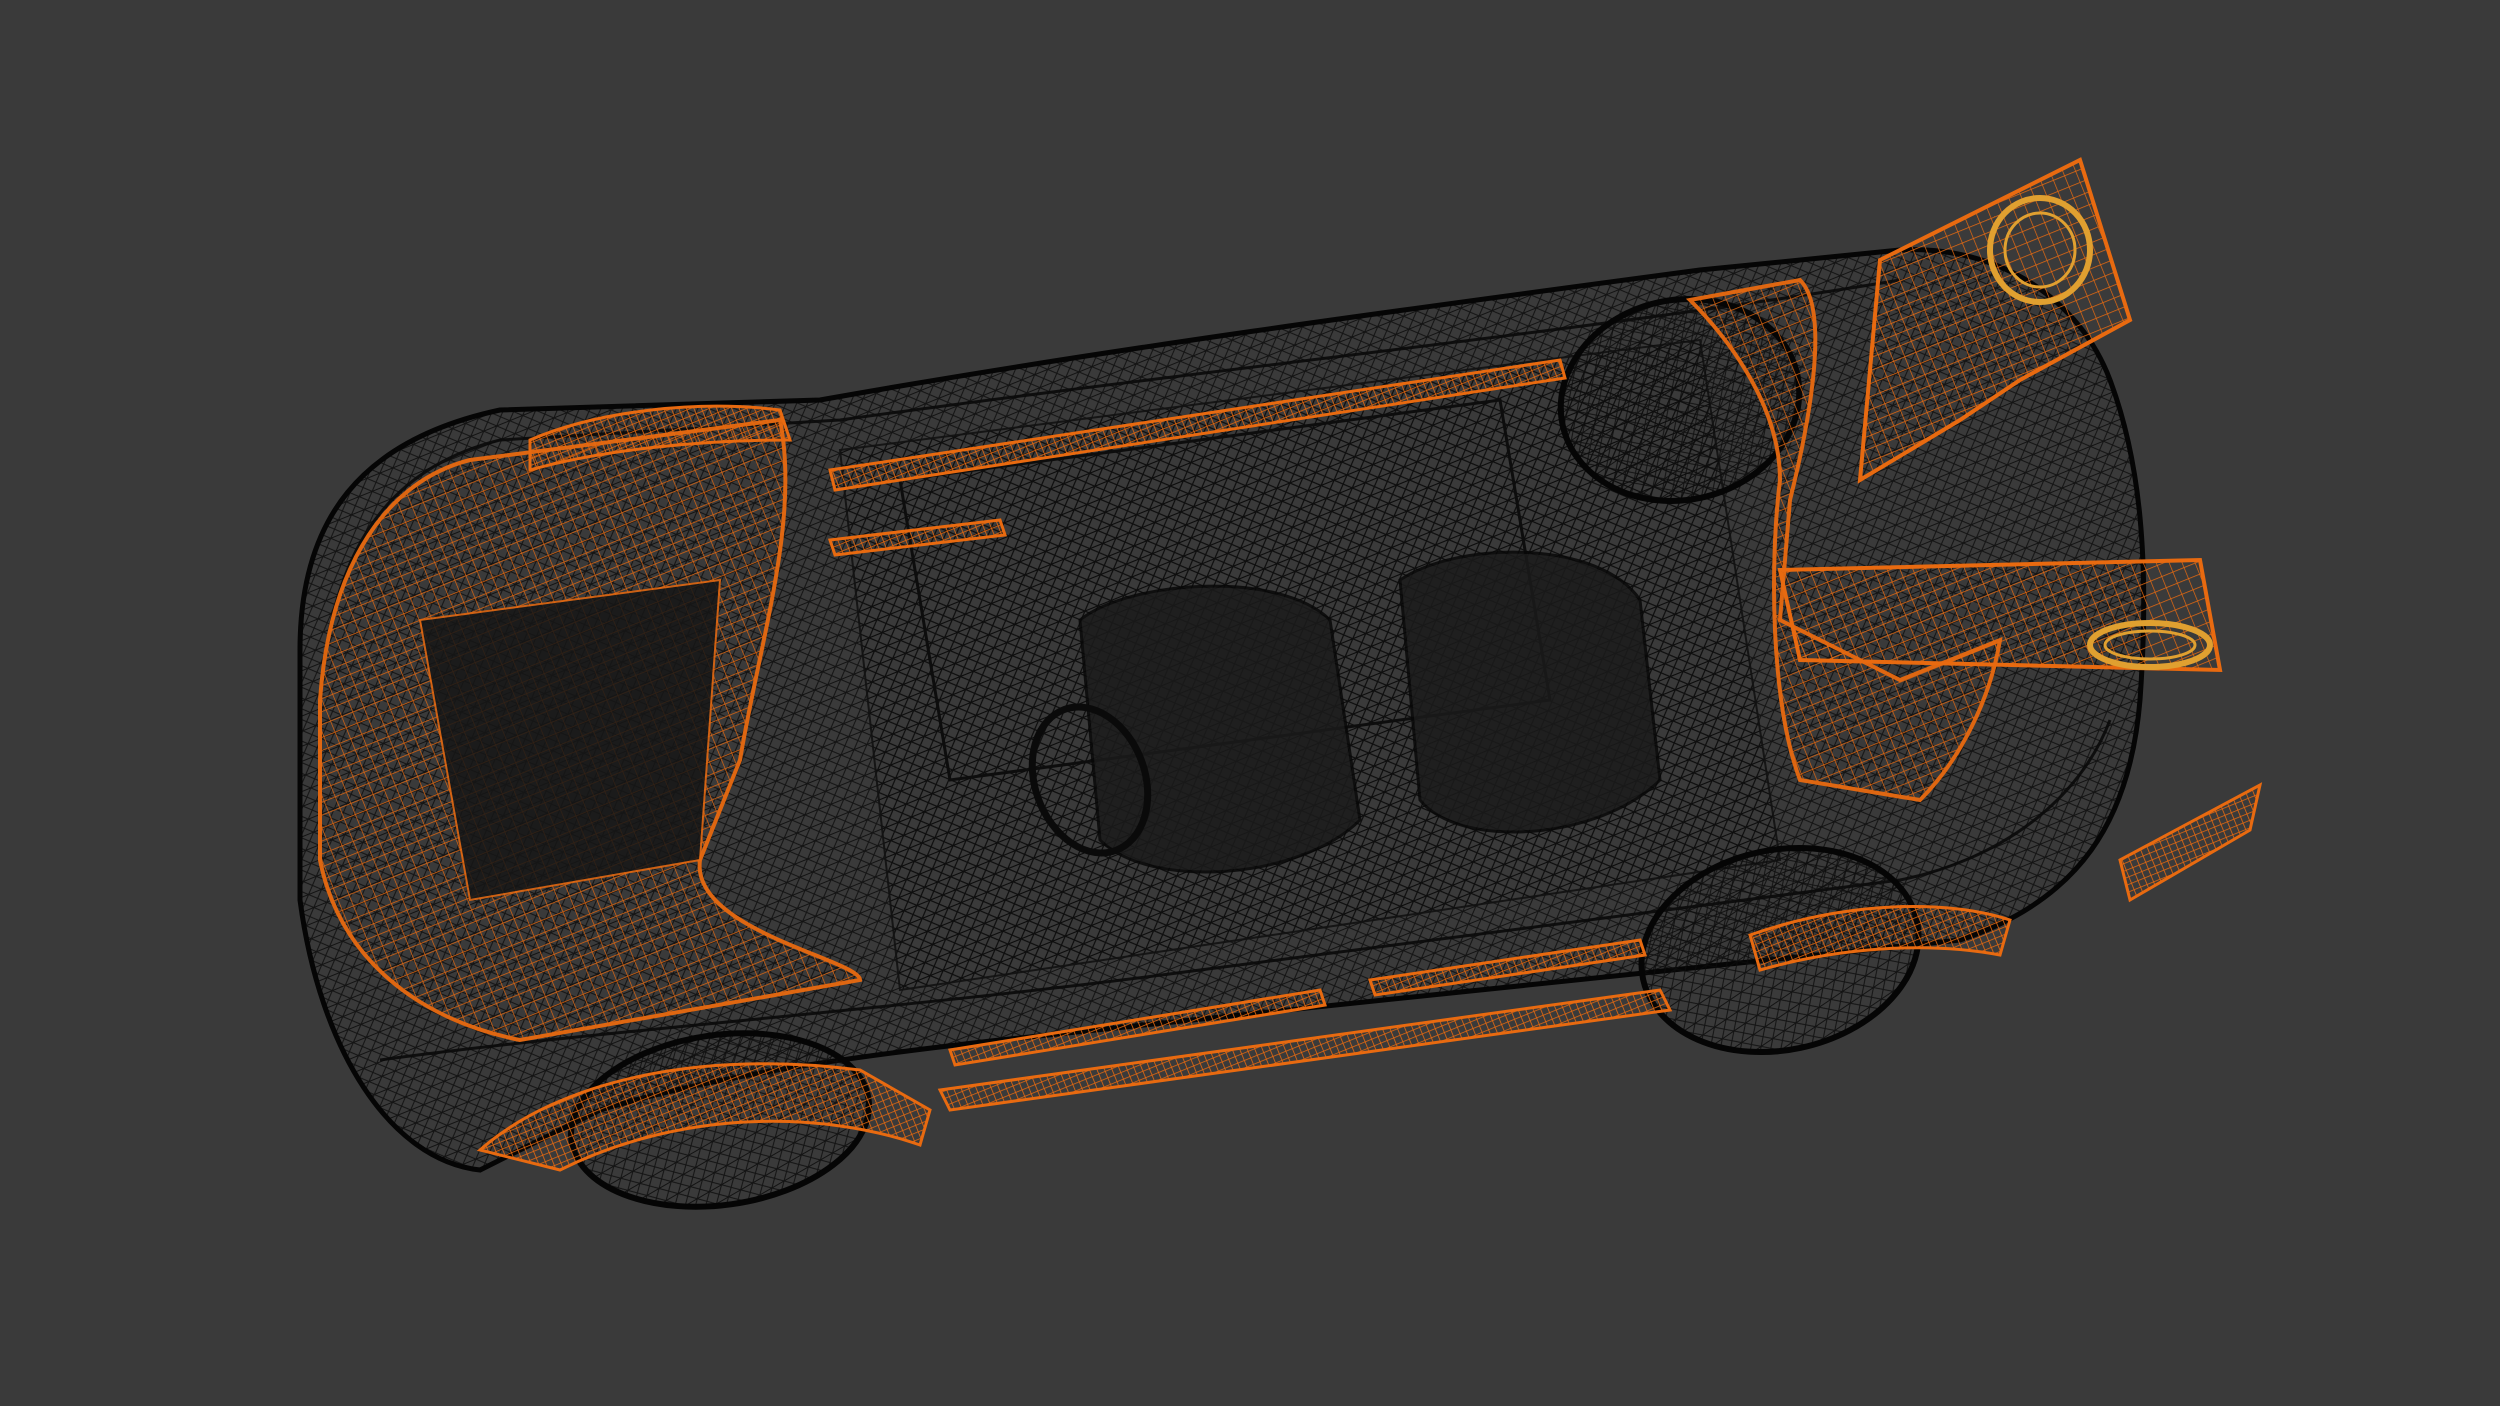 The width and height of the screenshot is (2500, 1406). What do you see at coordinates (2190, 842) in the screenshot?
I see `rear-lower-panel` at bounding box center [2190, 842].